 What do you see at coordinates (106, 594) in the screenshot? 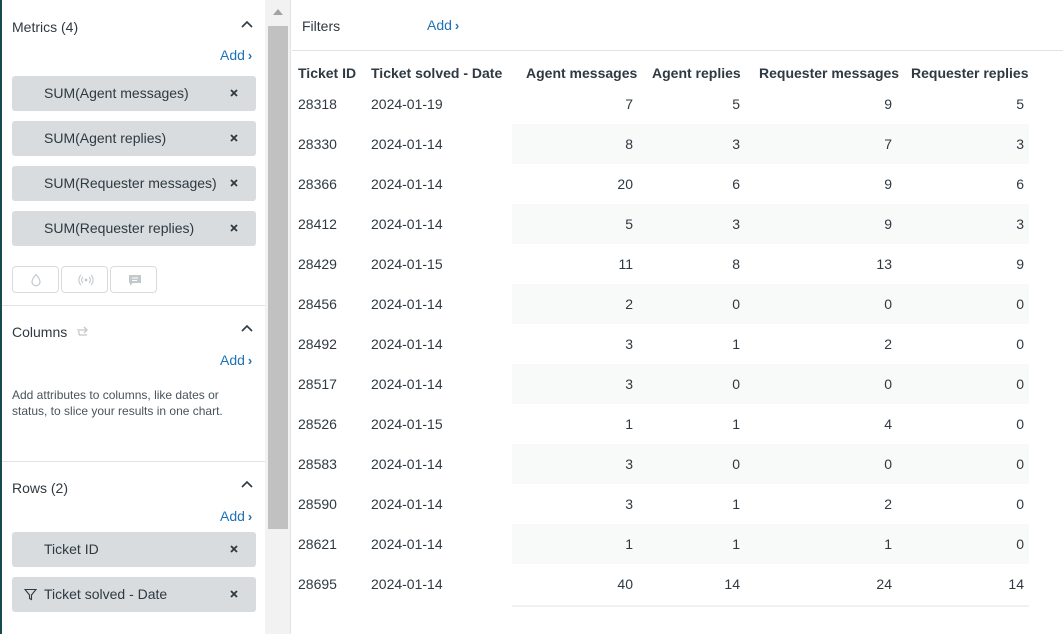
I see `row-pill-label: Ticket solved - Date` at bounding box center [106, 594].